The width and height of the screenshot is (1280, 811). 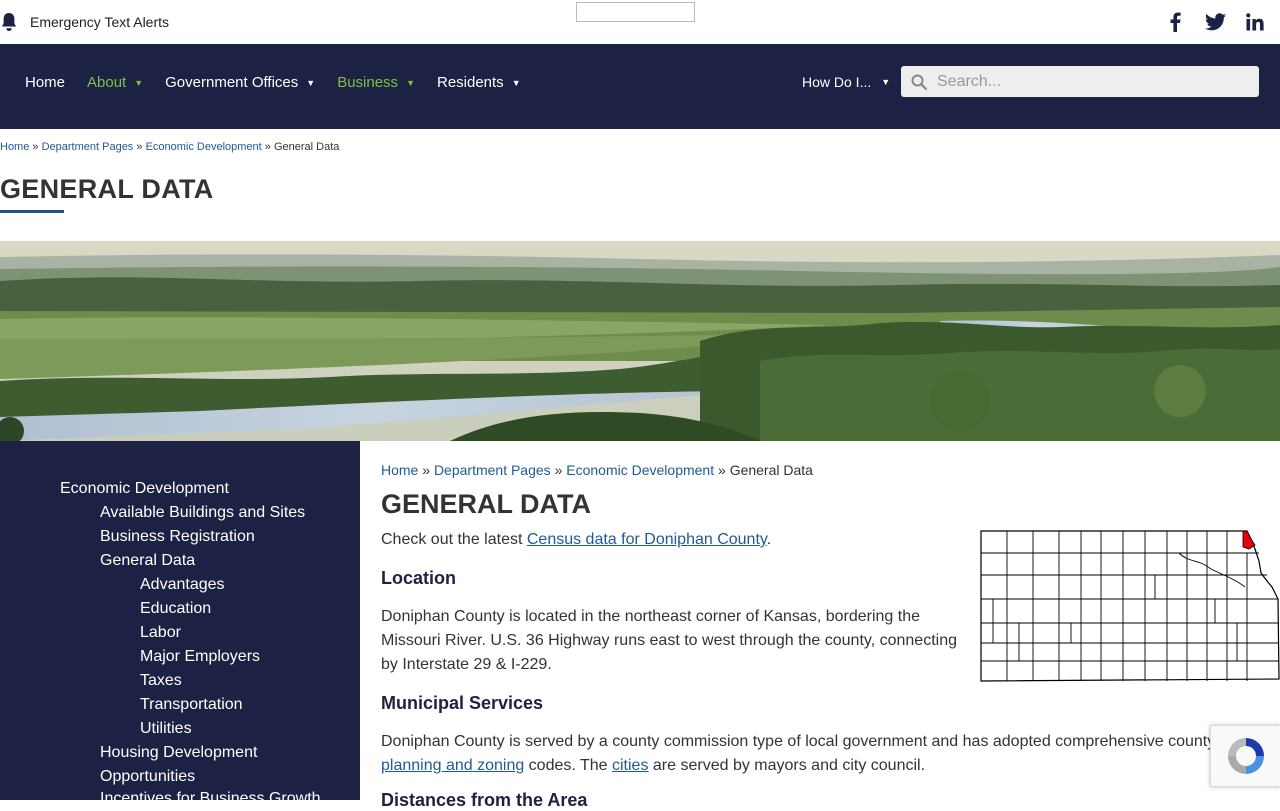 What do you see at coordinates (1175, 22) in the screenshot?
I see `facebook-icon` at bounding box center [1175, 22].